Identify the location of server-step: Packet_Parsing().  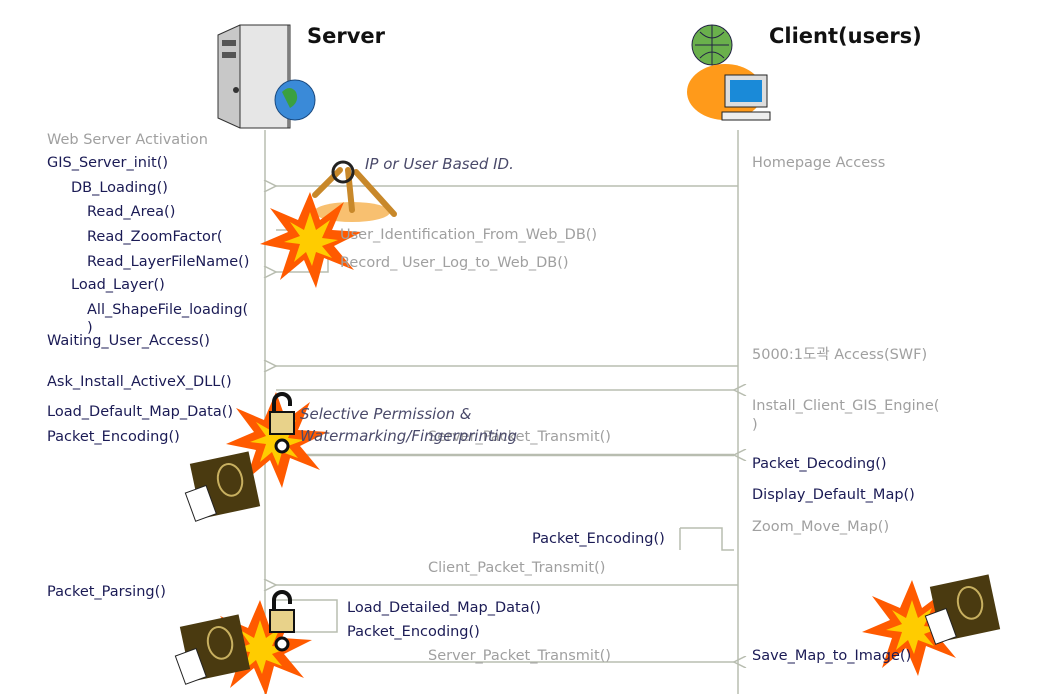
(106, 592).